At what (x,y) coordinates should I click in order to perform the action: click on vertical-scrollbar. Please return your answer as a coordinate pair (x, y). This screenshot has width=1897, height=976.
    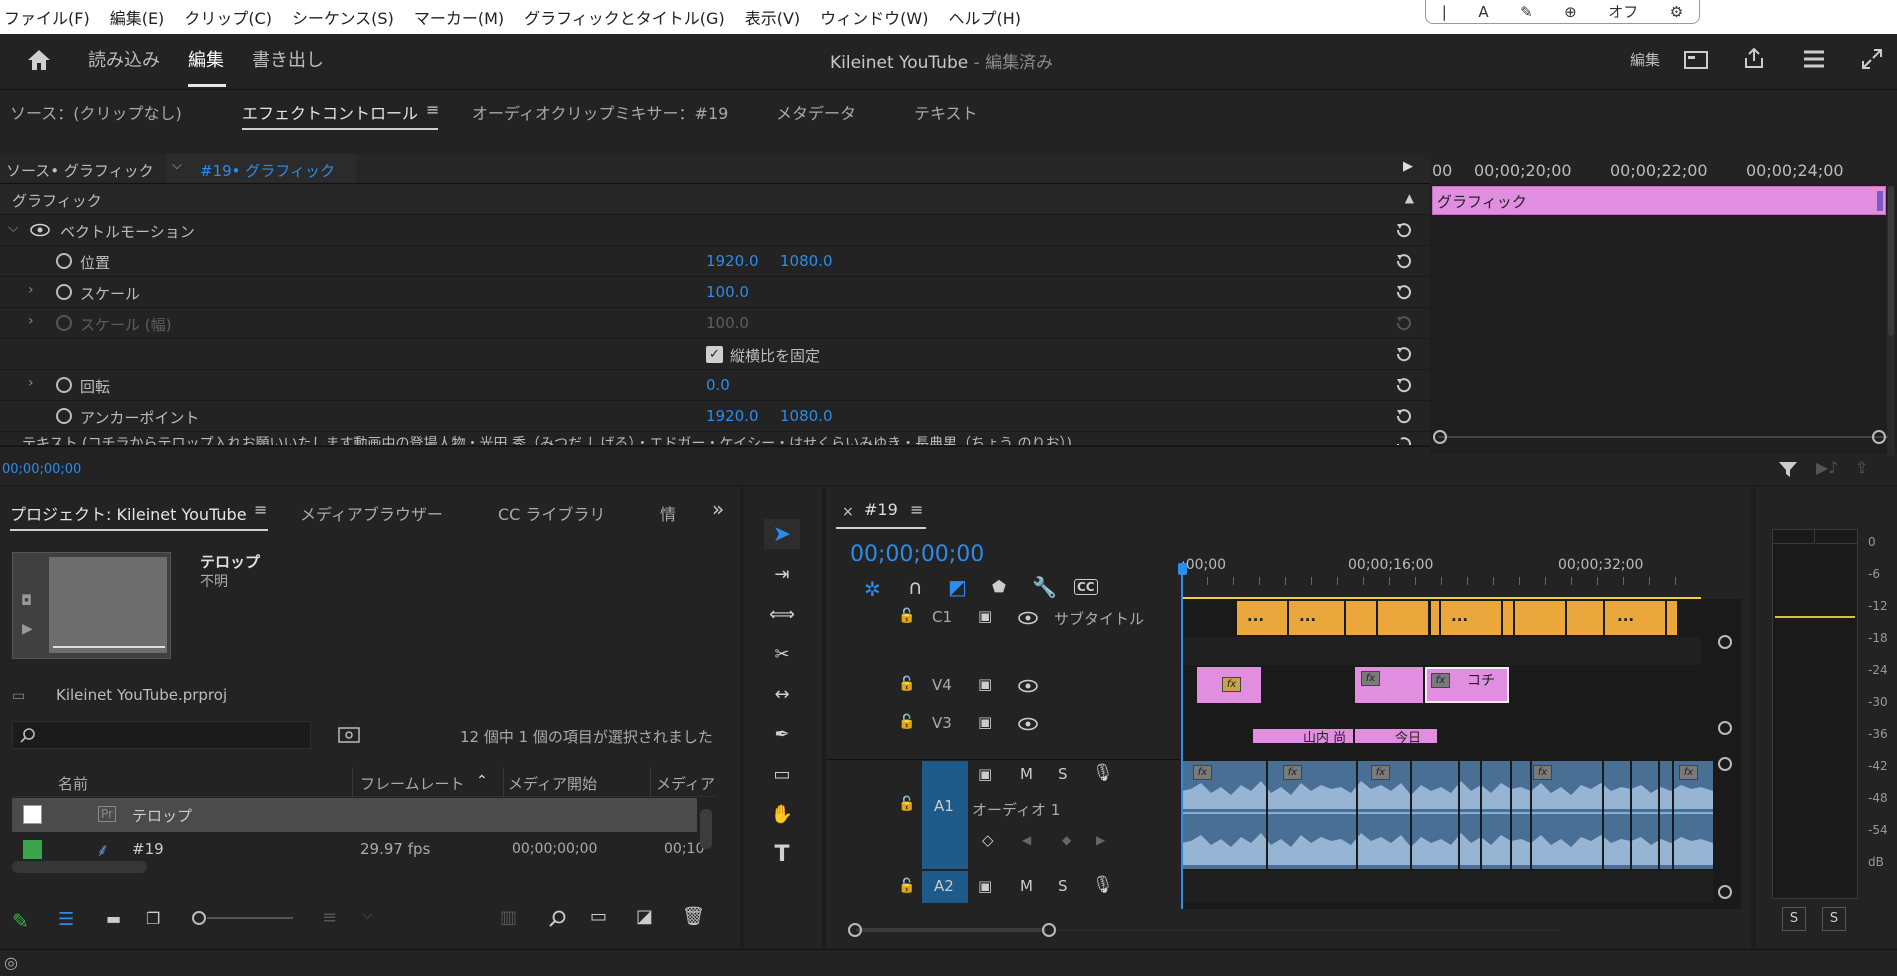
    Looking at the image, I should click on (1891, 321).